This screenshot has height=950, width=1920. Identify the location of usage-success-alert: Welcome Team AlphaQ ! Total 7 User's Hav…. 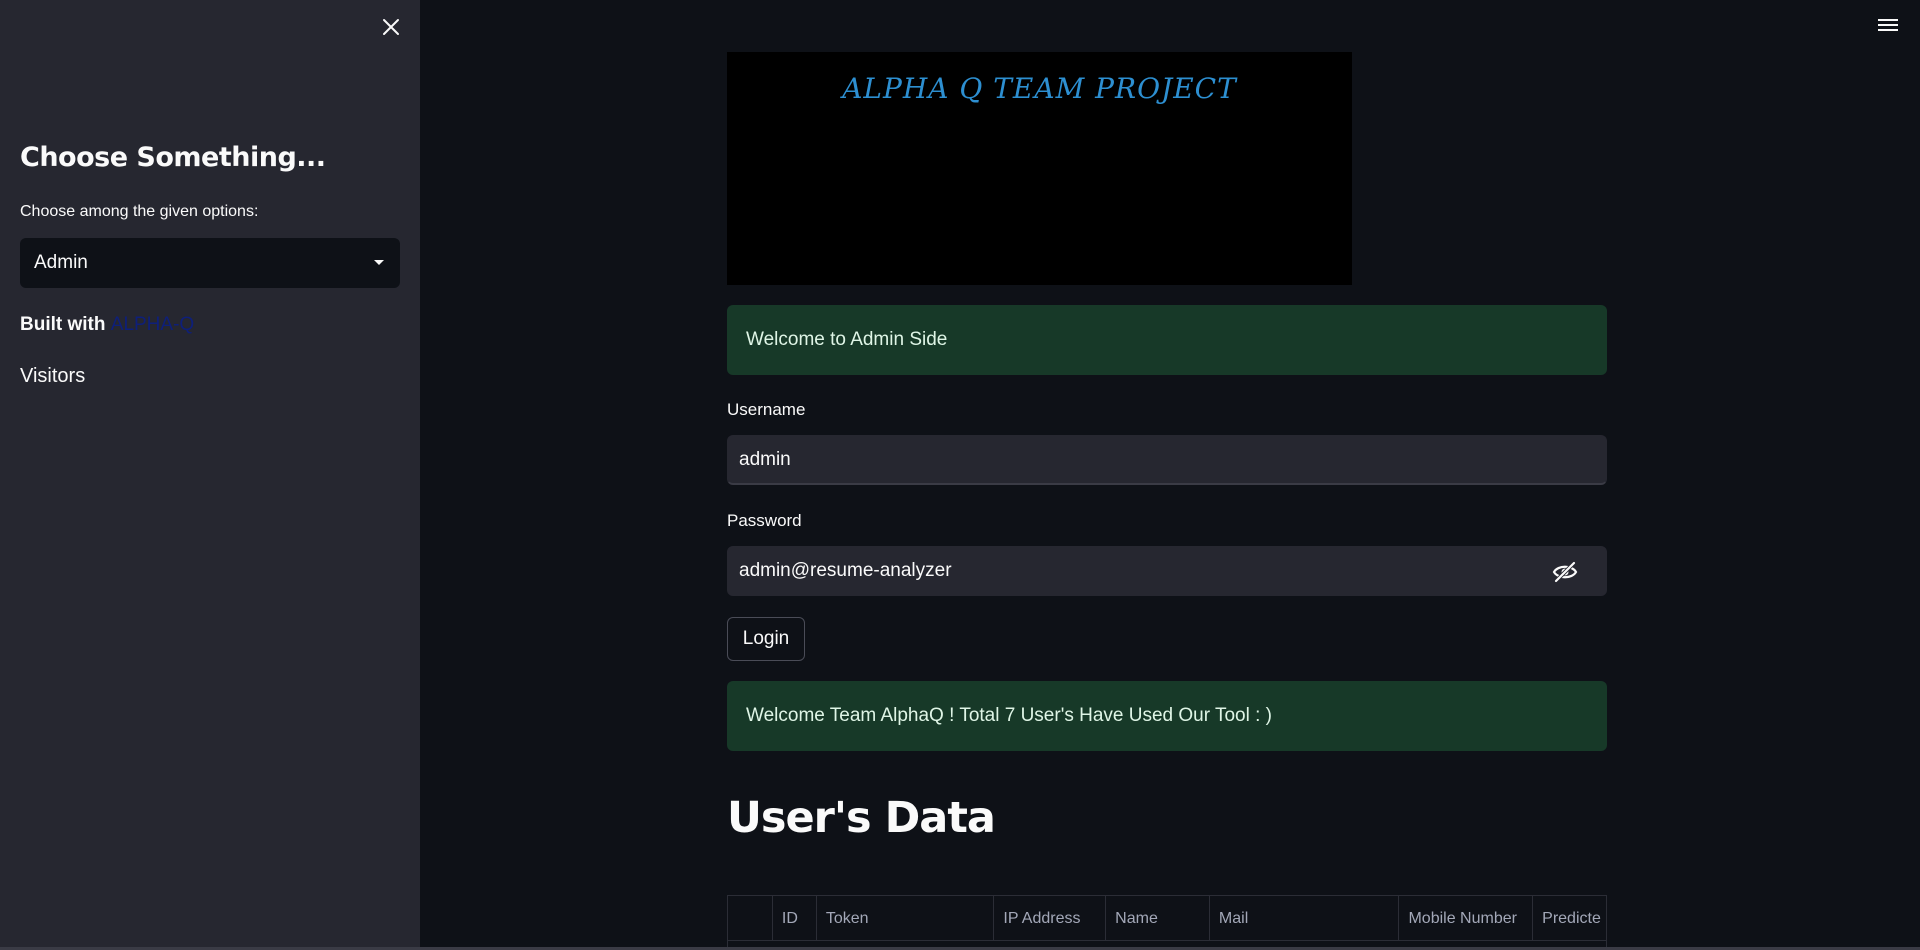
(1167, 716).